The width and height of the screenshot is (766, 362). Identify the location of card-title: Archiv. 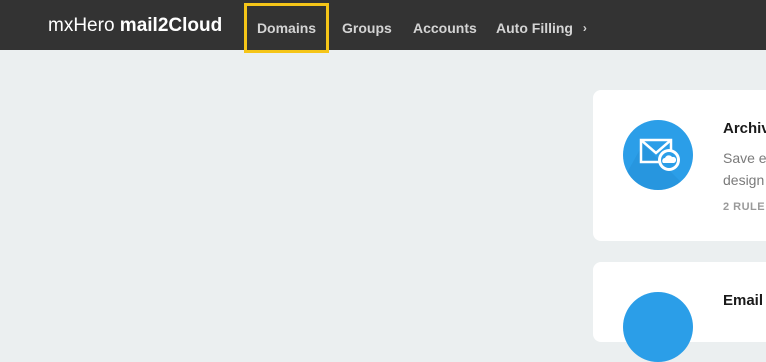
(744, 128).